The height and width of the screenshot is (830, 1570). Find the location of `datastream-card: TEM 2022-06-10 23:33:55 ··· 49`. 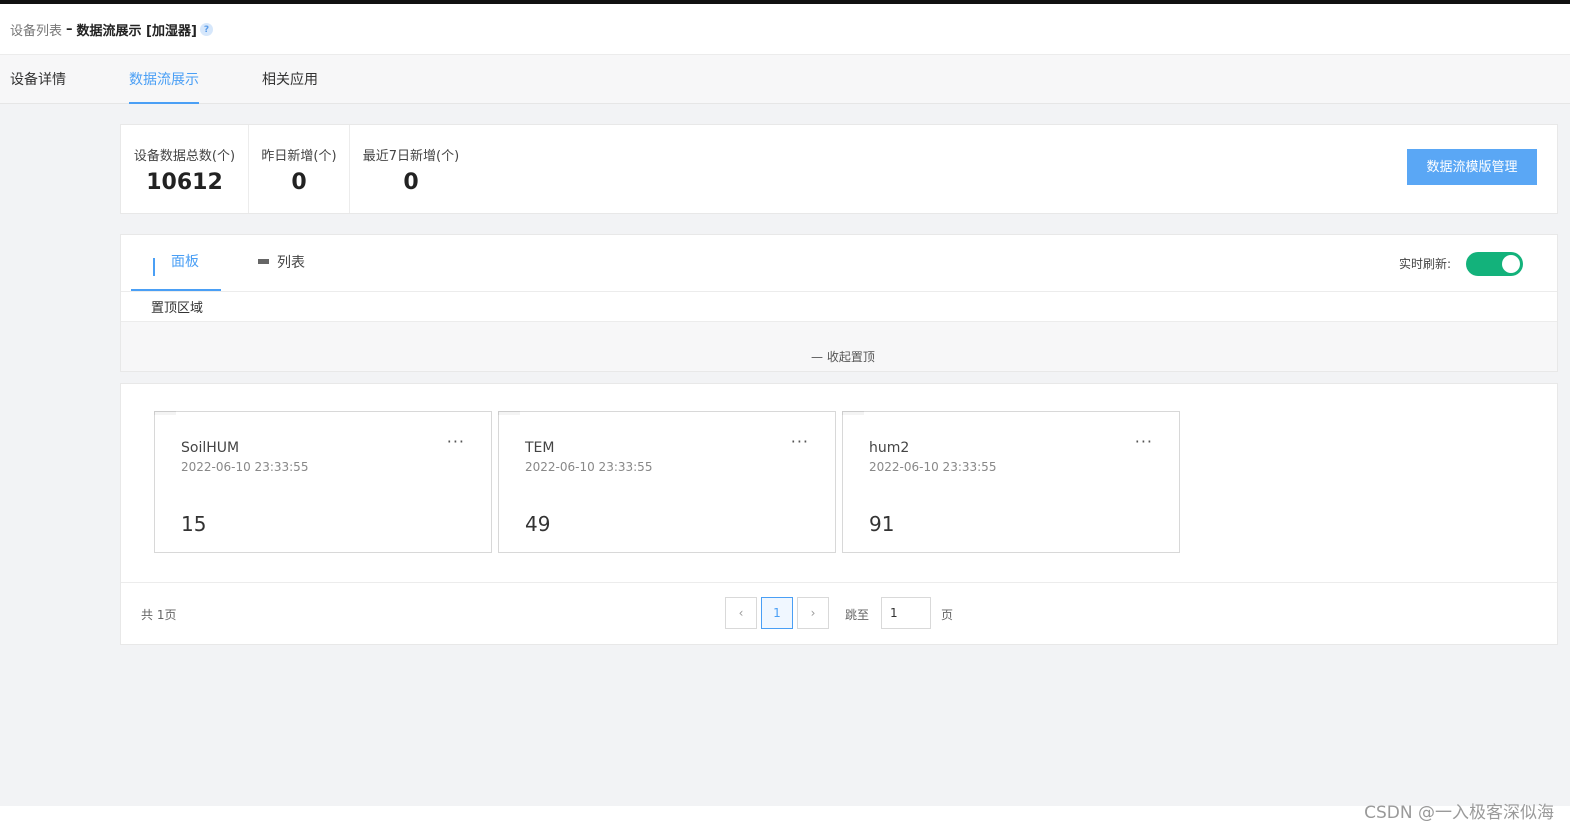

datastream-card: TEM 2022-06-10 23:33:55 ··· 49 is located at coordinates (667, 482).